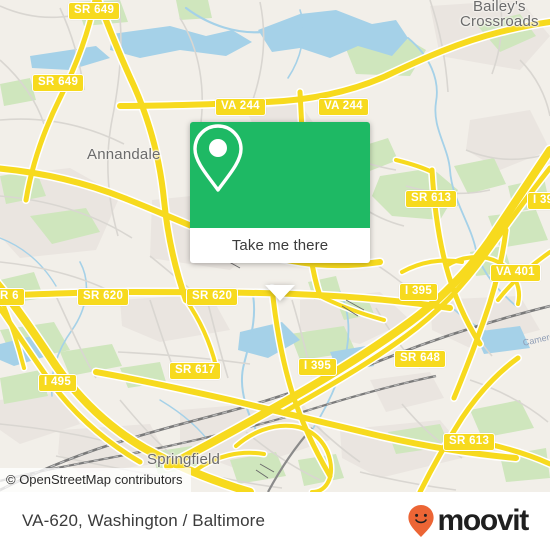 The width and height of the screenshot is (550, 550). What do you see at coordinates (431, 199) in the screenshot?
I see `road-shield-sr-613-north: SR 613` at bounding box center [431, 199].